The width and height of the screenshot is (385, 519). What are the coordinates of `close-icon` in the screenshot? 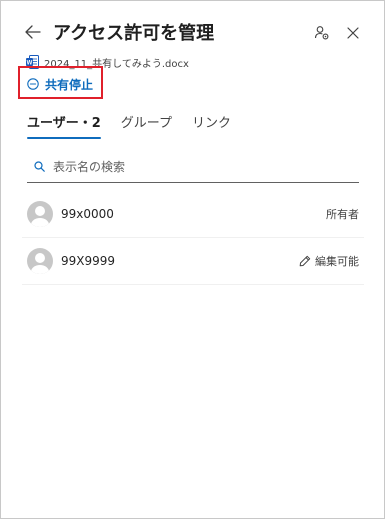 It's located at (353, 33).